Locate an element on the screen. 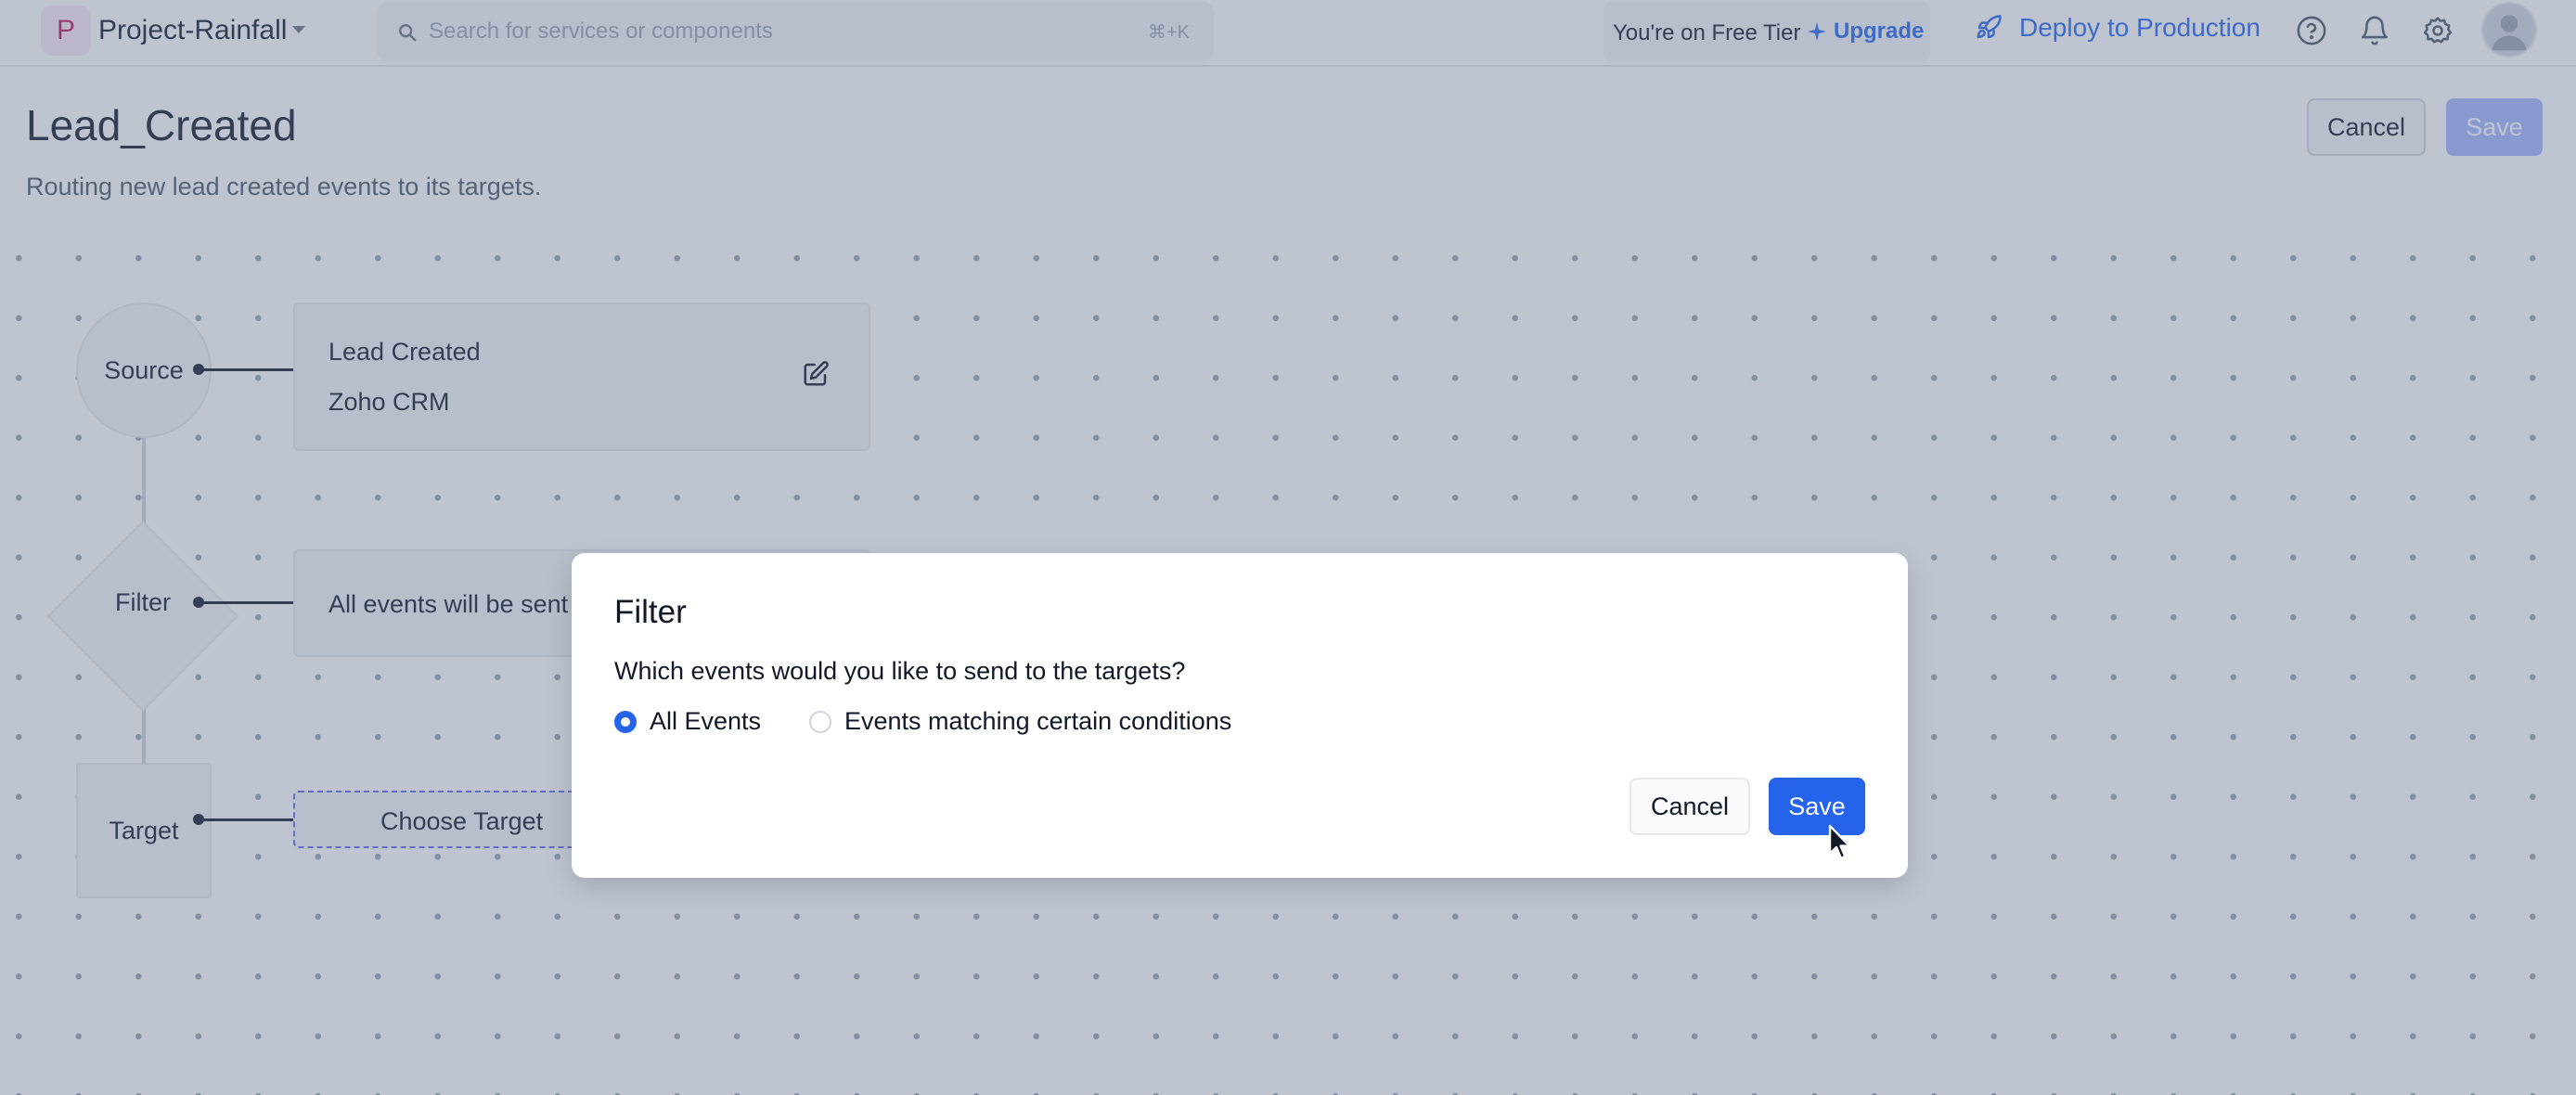 The height and width of the screenshot is (1095, 2576). radio-all-events: All Events is located at coordinates (687, 721).